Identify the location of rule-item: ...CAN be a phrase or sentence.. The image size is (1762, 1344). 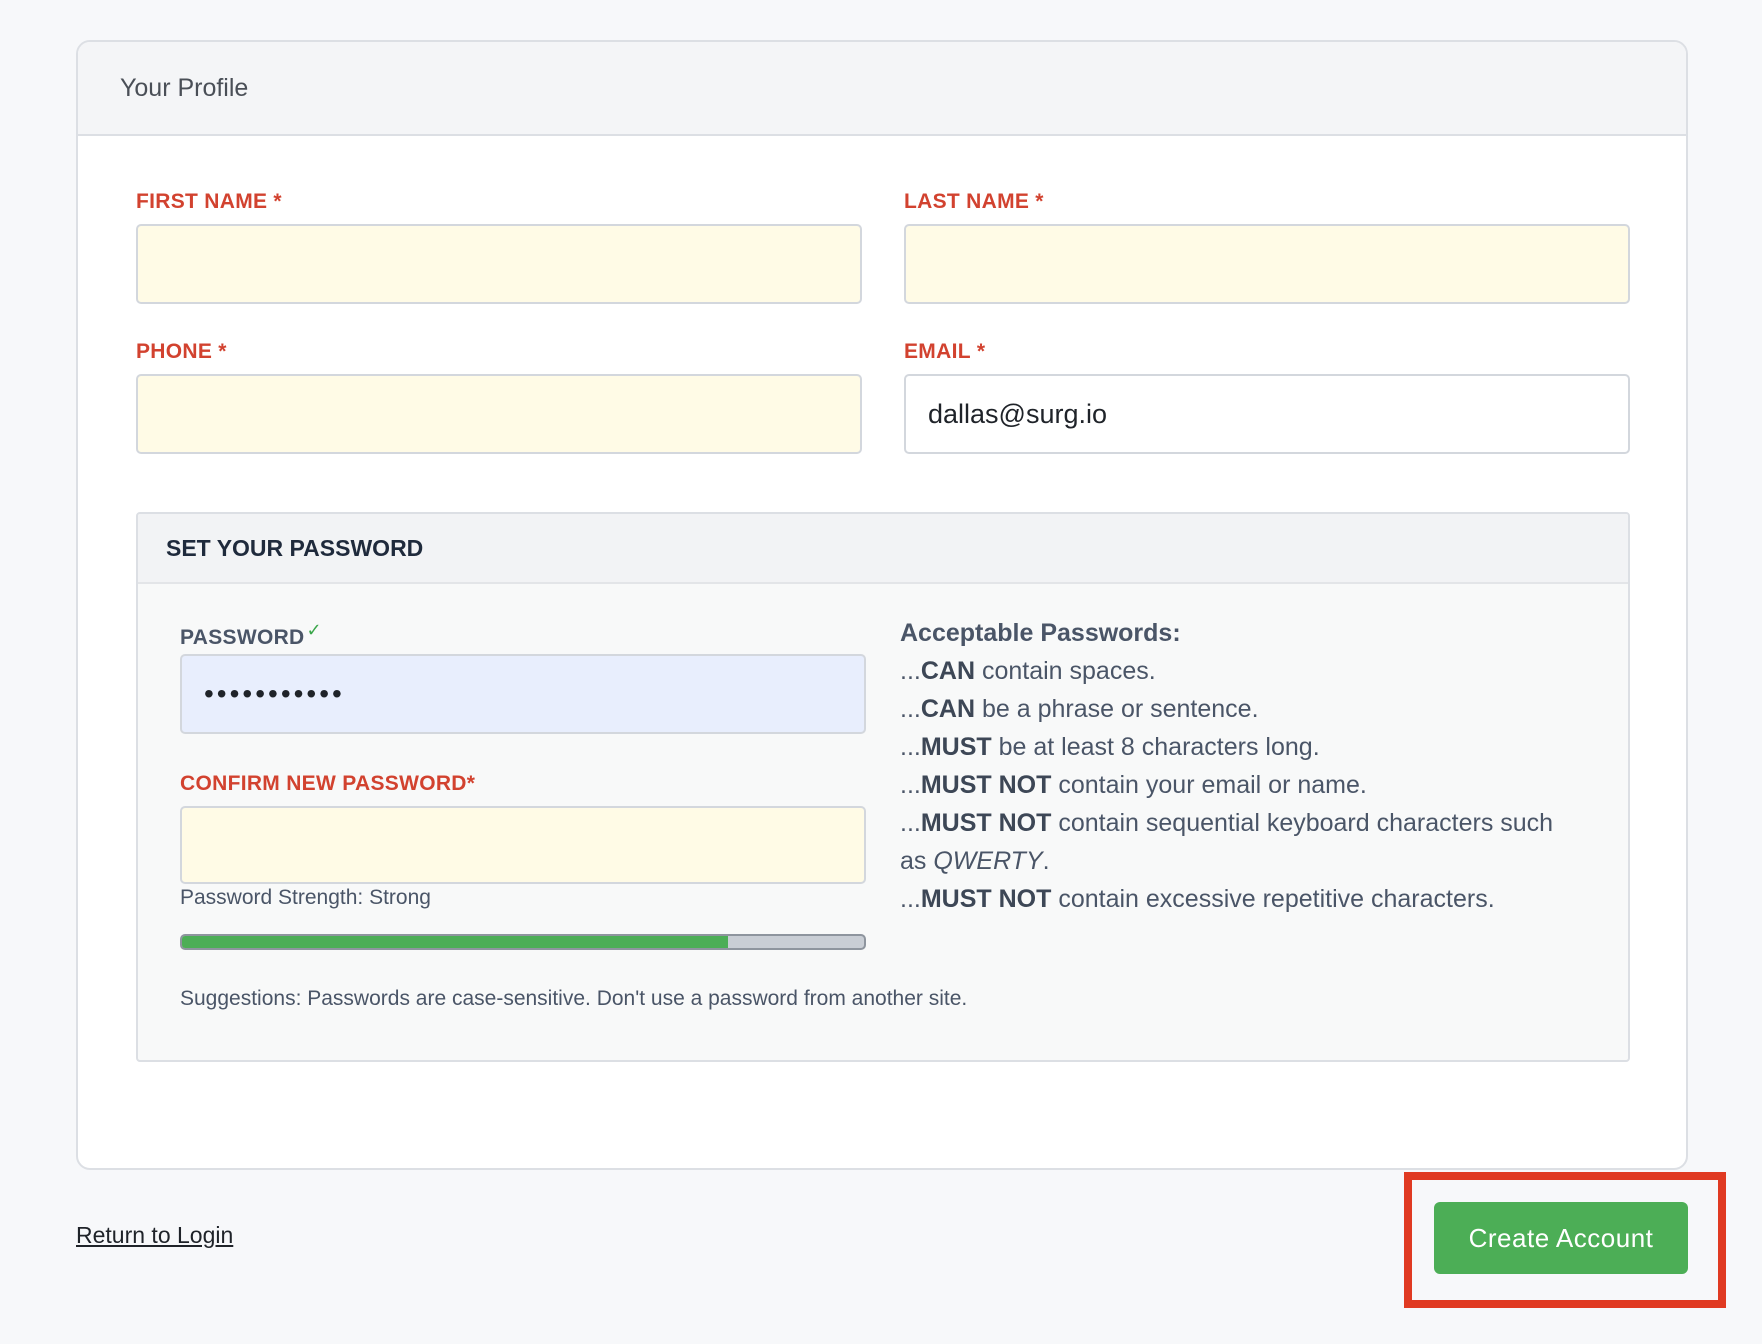
(1240, 709).